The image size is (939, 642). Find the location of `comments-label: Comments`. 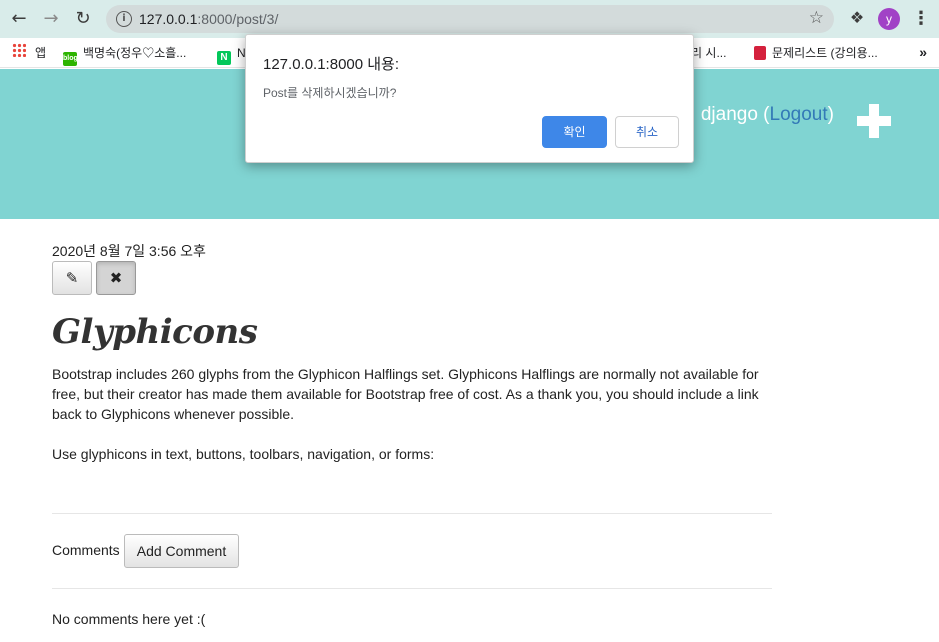

comments-label: Comments is located at coordinates (86, 550).